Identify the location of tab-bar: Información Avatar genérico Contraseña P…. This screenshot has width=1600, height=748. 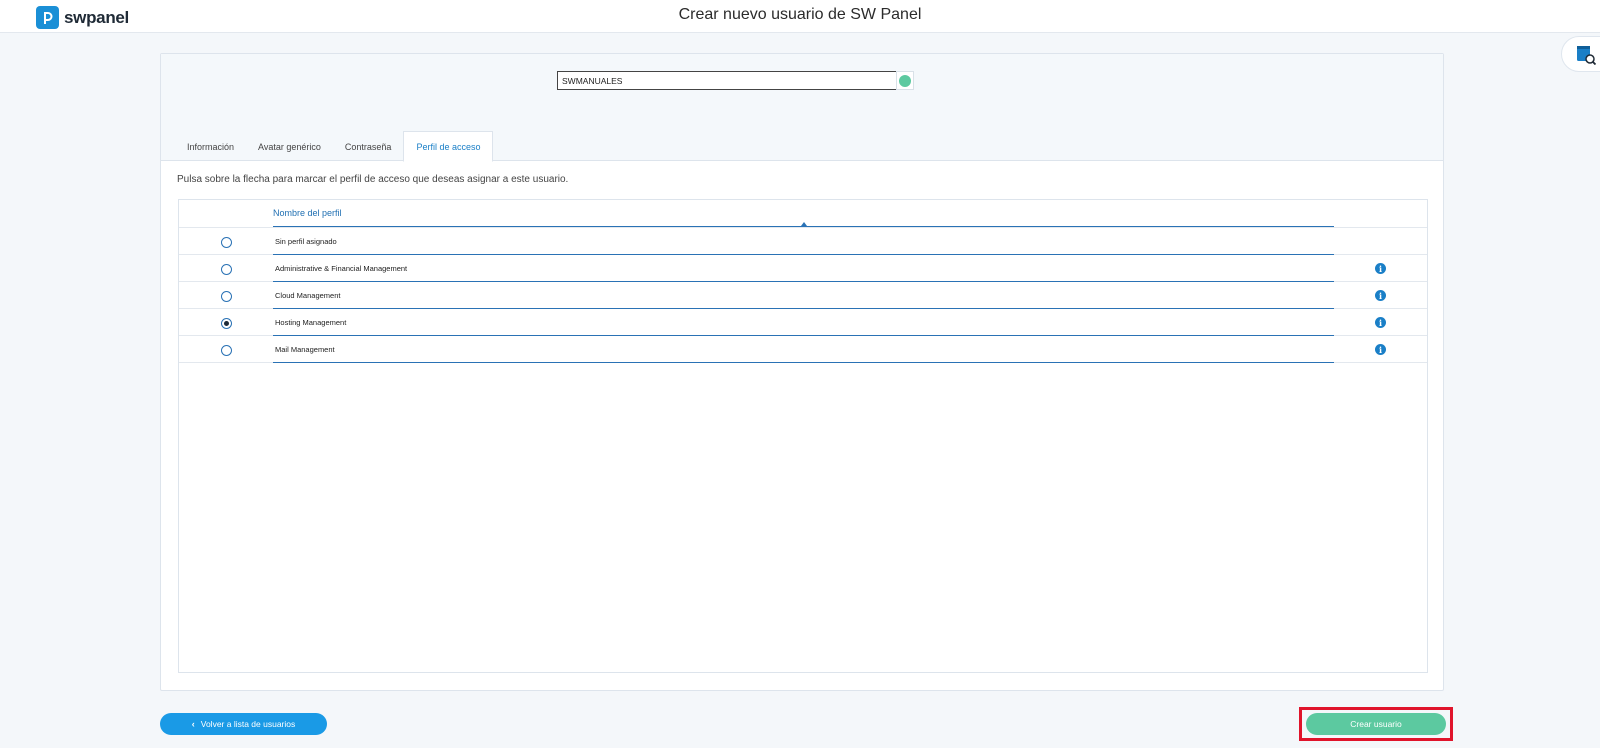
(334, 146).